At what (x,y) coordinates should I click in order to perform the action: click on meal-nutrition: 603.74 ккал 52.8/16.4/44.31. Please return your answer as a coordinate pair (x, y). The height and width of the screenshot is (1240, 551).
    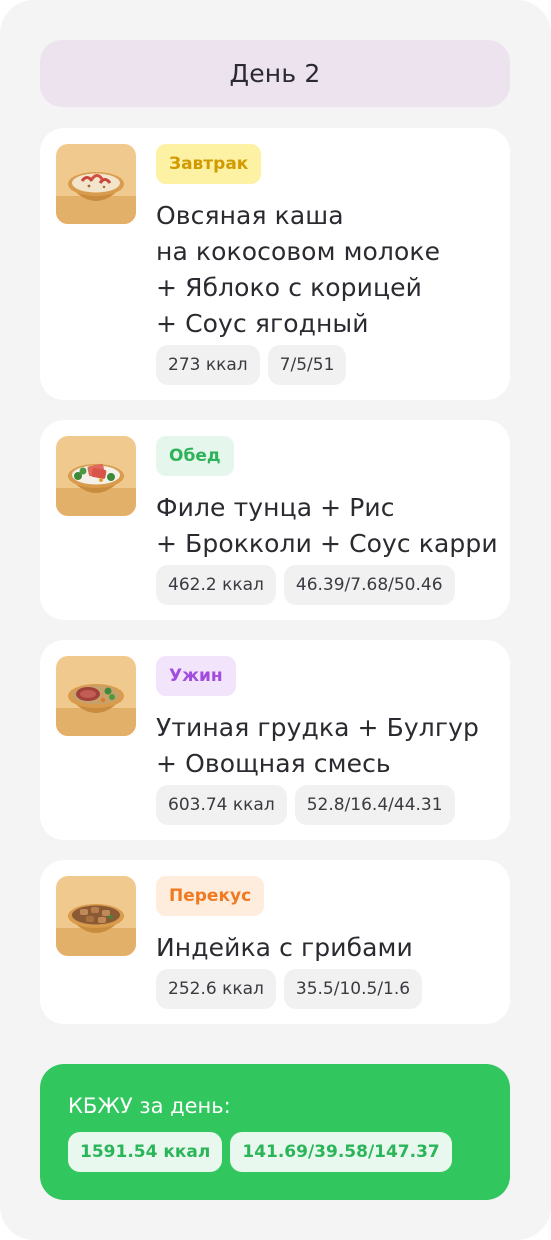
    Looking at the image, I should click on (305, 805).